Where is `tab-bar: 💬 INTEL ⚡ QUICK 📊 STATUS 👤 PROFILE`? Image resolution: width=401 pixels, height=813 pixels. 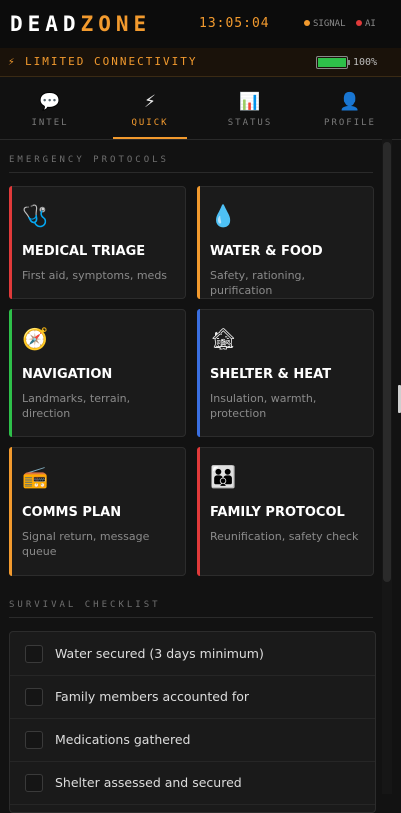
tab-bar: 💬 INTEL ⚡ QUICK 📊 STATUS 👤 PROFILE is located at coordinates (200, 108).